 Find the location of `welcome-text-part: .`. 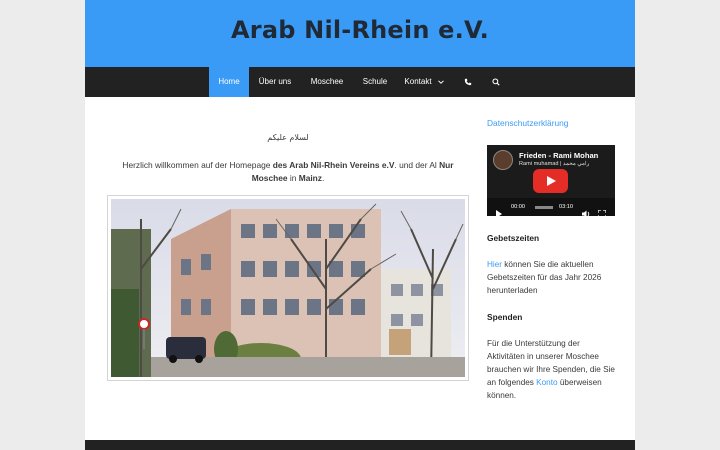

welcome-text-part: . is located at coordinates (323, 178).